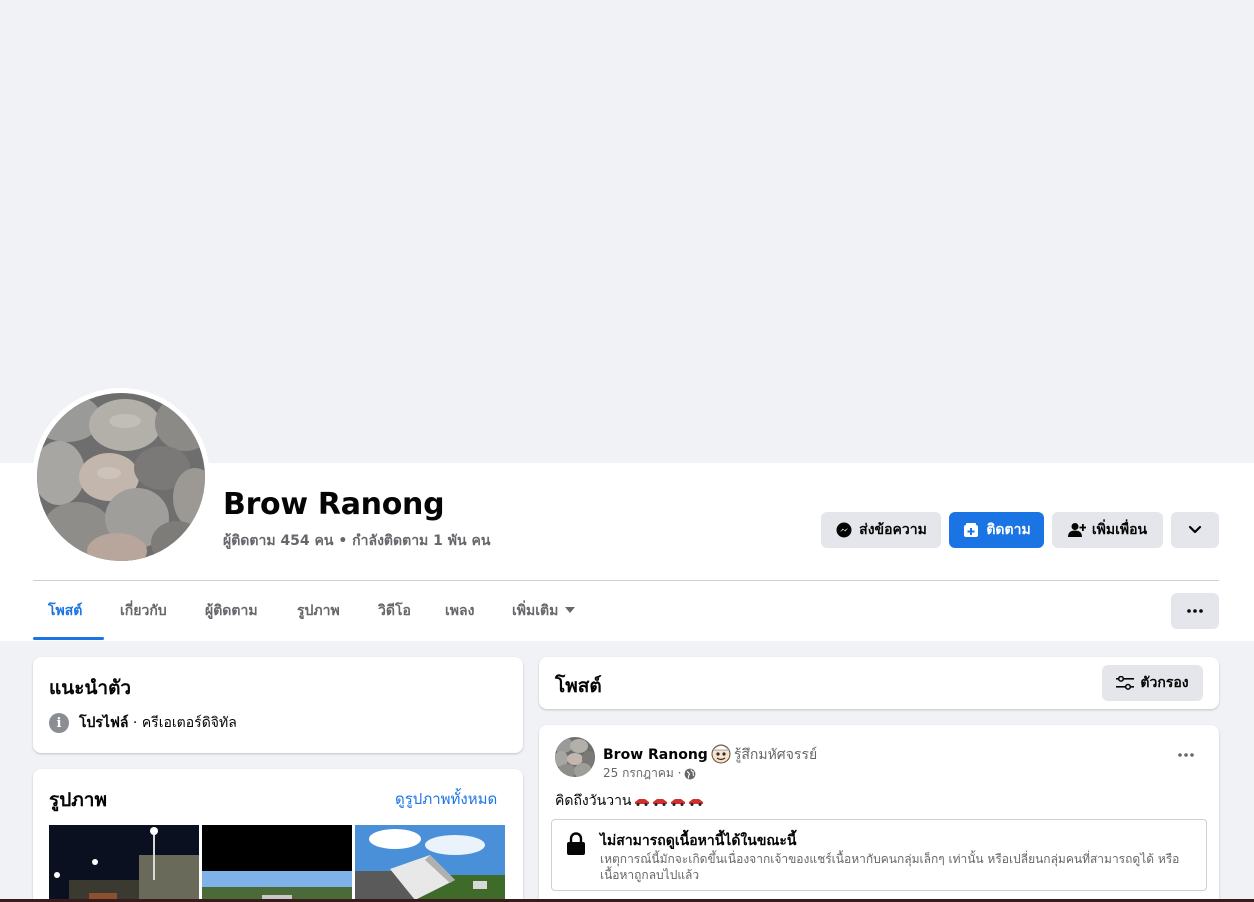 The image size is (1254, 902). What do you see at coordinates (642, 773) in the screenshot?
I see `post-date: 25 กรกฎาคม ·` at bounding box center [642, 773].